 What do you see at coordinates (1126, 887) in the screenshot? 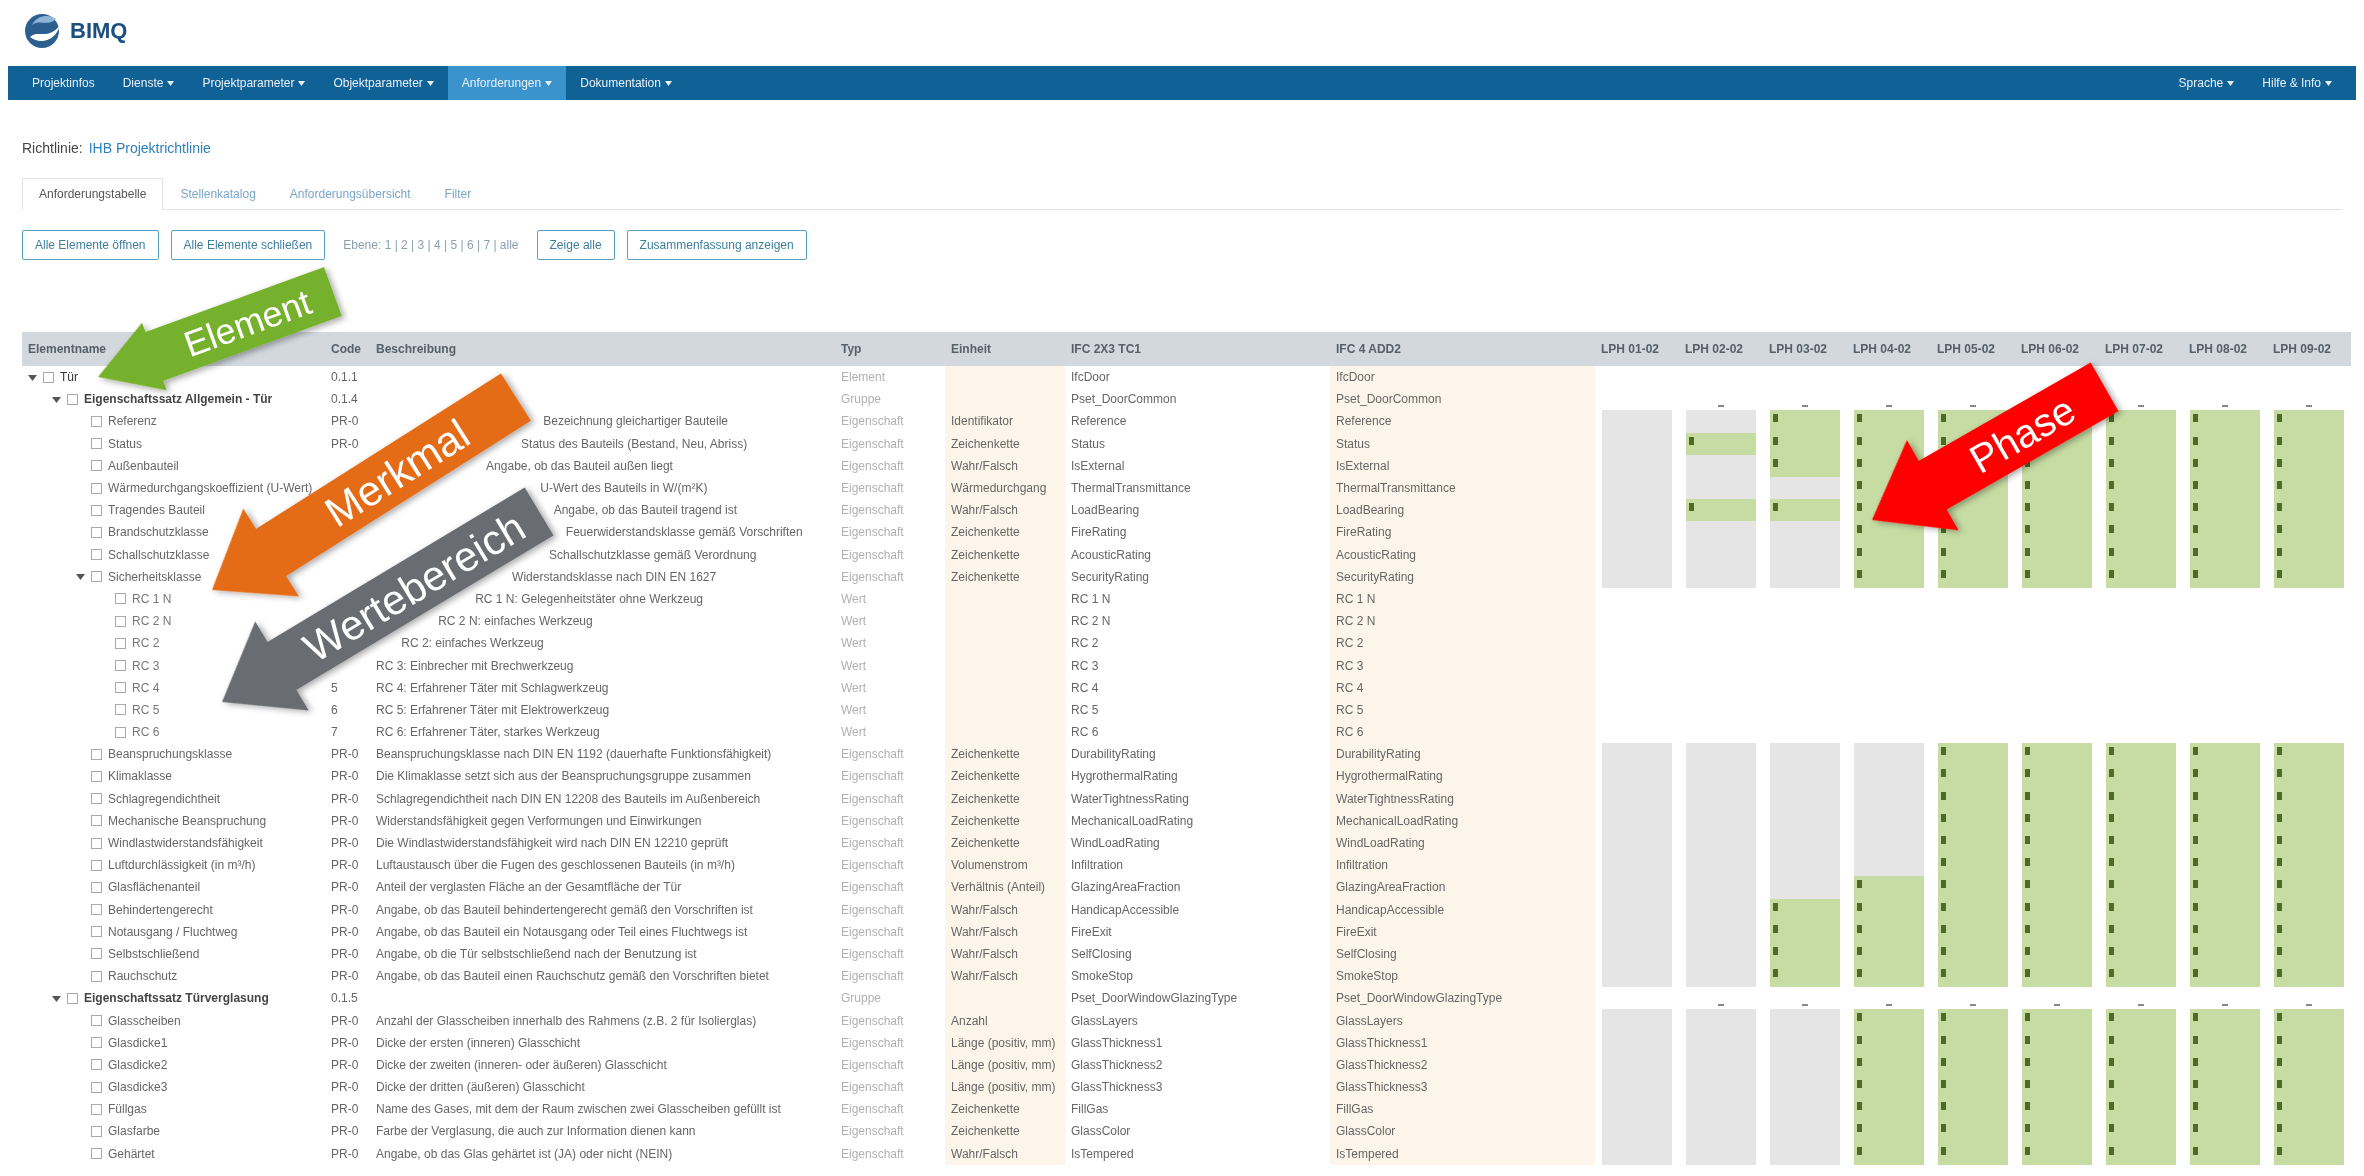
I see `ifc-name: GlazingAreaFraction` at bounding box center [1126, 887].